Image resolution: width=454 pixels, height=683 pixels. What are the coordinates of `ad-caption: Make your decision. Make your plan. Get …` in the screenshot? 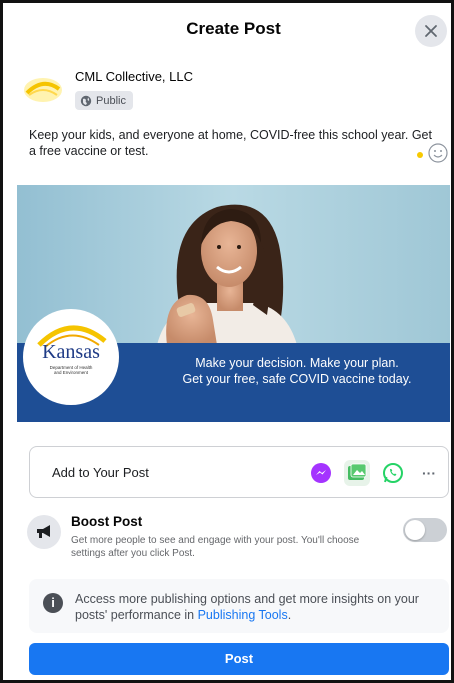 It's located at (297, 371).